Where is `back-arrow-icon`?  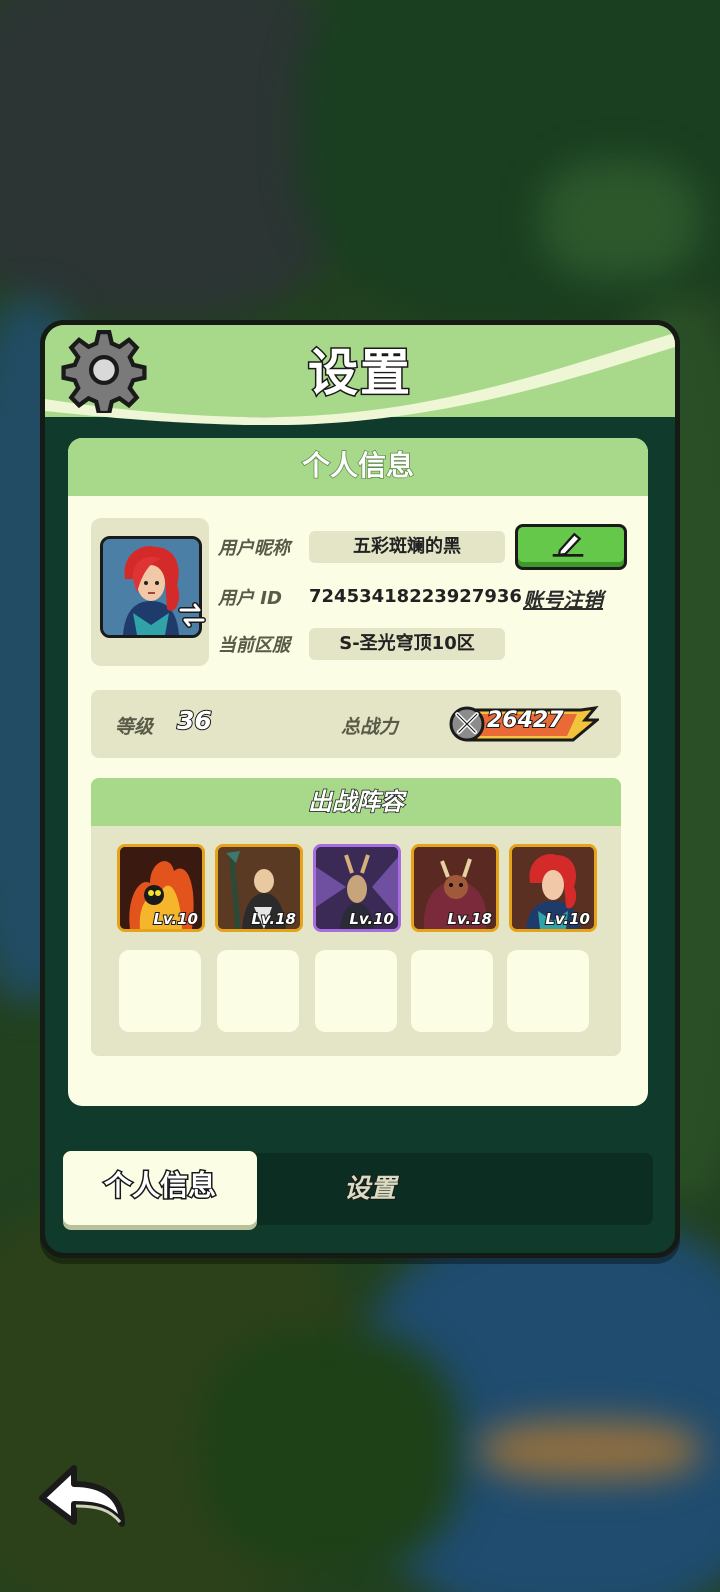 back-arrow-icon is located at coordinates (82, 1497).